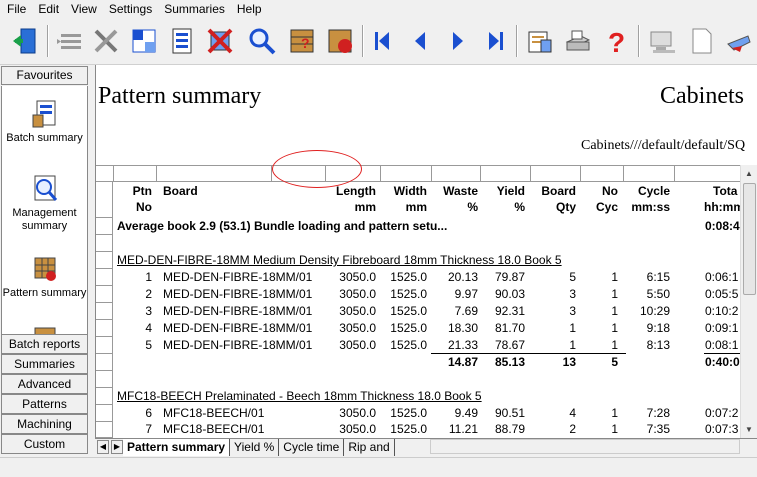  Describe the element at coordinates (106, 41) in the screenshot. I see `tools-icon` at that location.